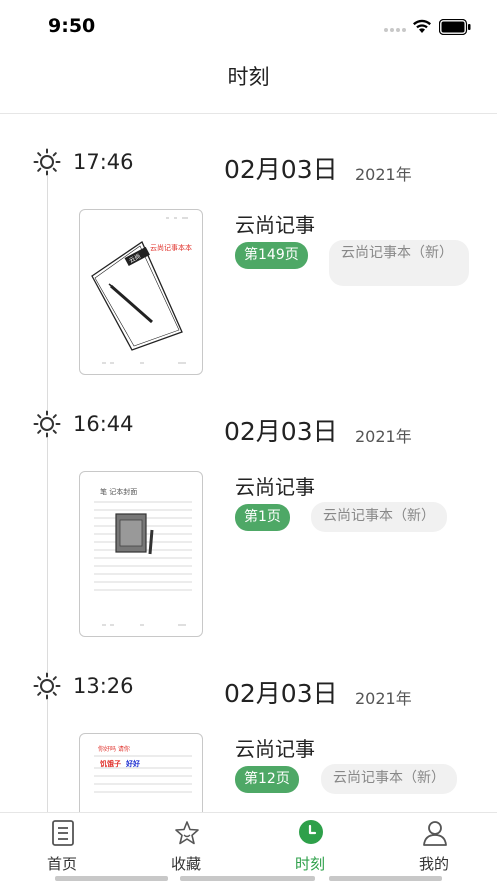 This screenshot has width=497, height=883. What do you see at coordinates (267, 779) in the screenshot?
I see `page-badge: 第12页` at bounding box center [267, 779].